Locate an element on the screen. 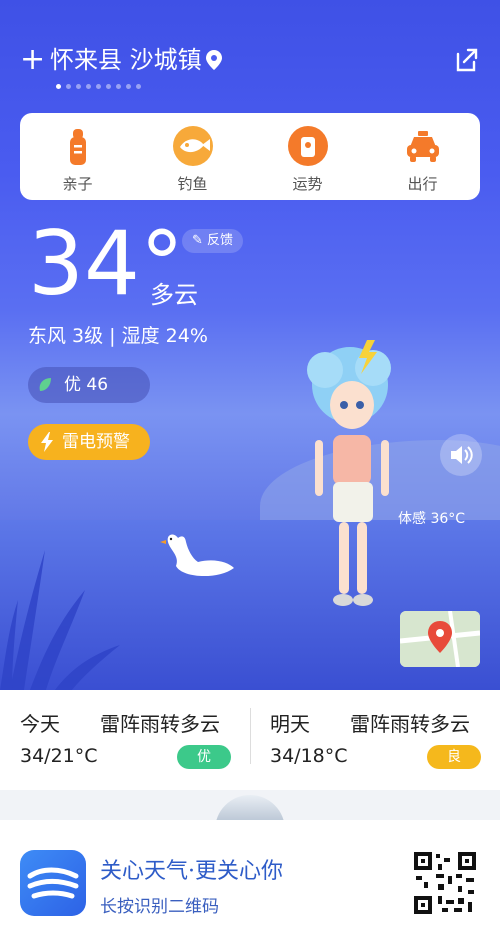 This screenshot has width=500, height=944. share-icon is located at coordinates (466, 60).